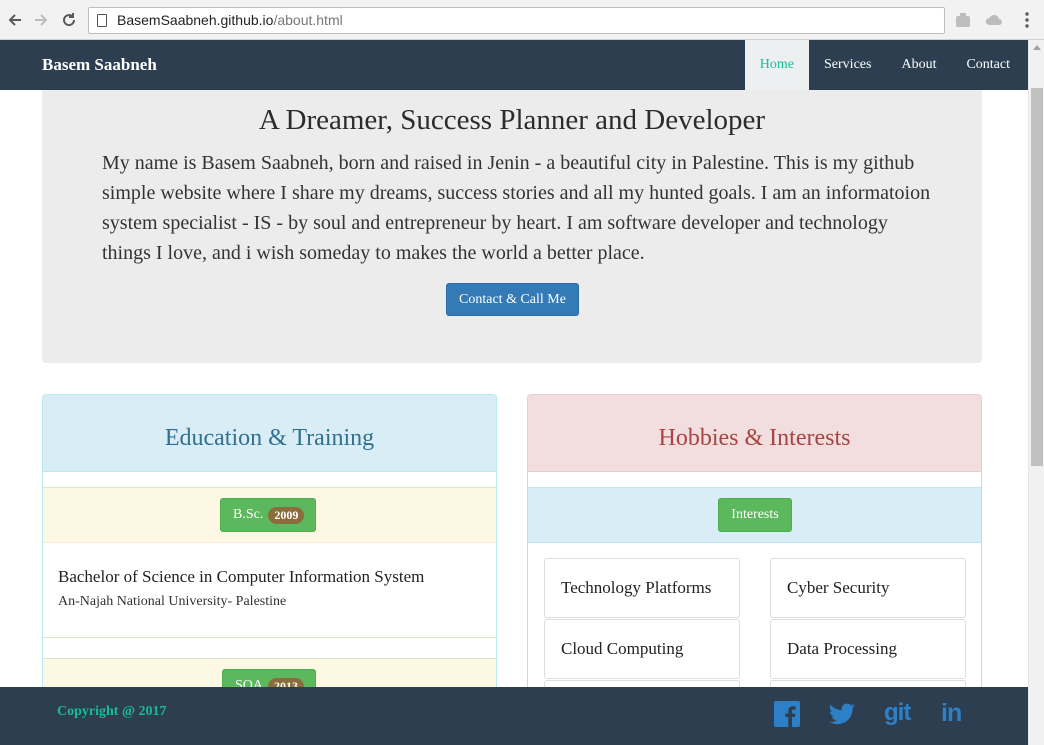 The image size is (1044, 745). Describe the element at coordinates (99, 65) in the screenshot. I see `brand-name: Basem Saabneh` at that location.